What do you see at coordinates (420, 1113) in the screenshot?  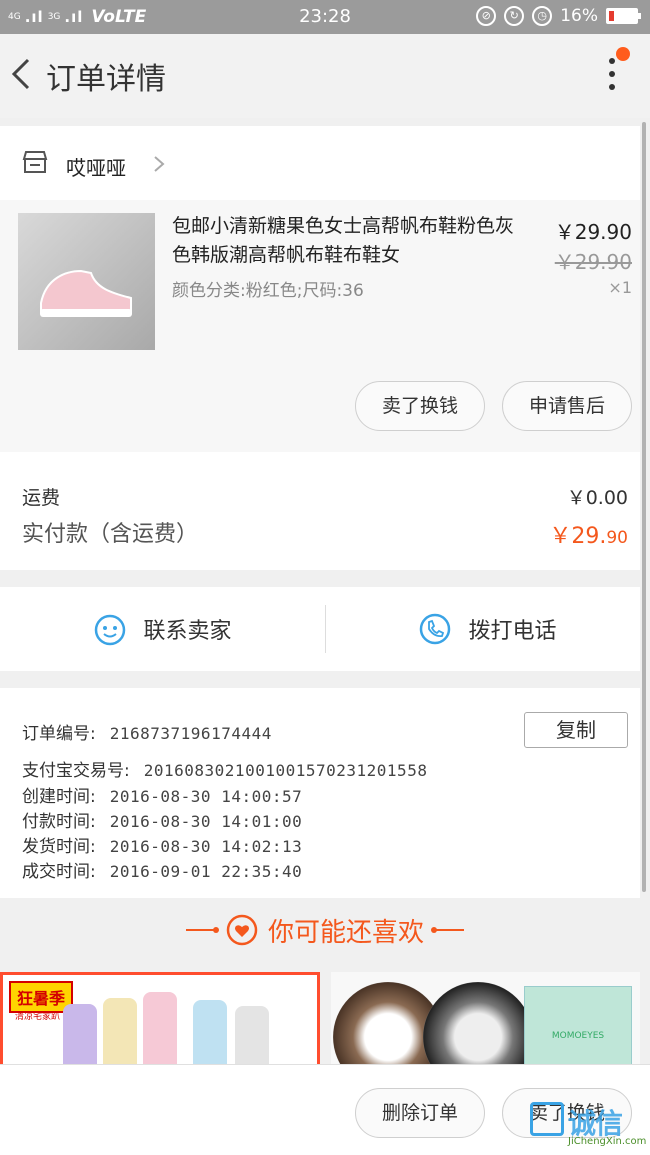 I see `delete-order-button: 删除订单` at bounding box center [420, 1113].